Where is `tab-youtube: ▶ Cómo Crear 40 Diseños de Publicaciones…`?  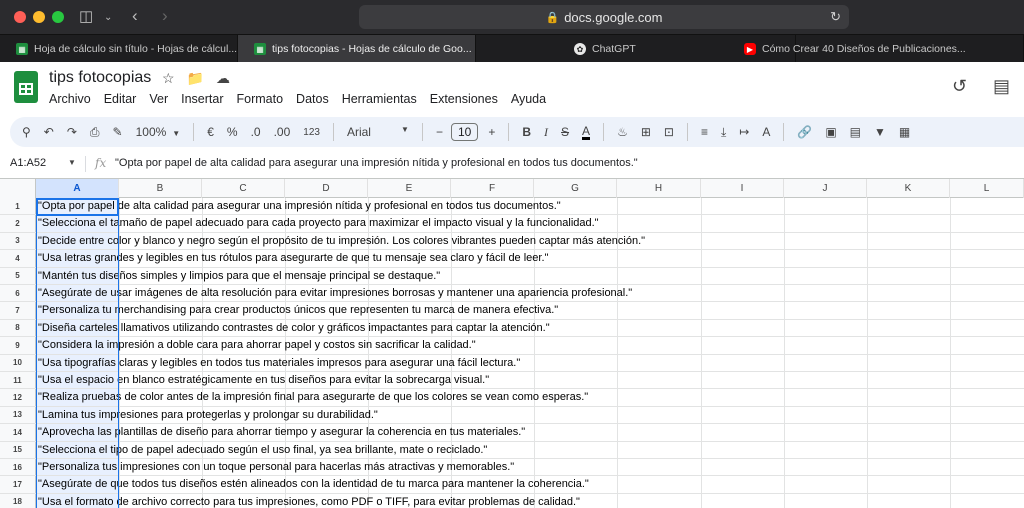 tab-youtube: ▶ Cómo Crear 40 Diseños de Publicaciones… is located at coordinates (876, 49).